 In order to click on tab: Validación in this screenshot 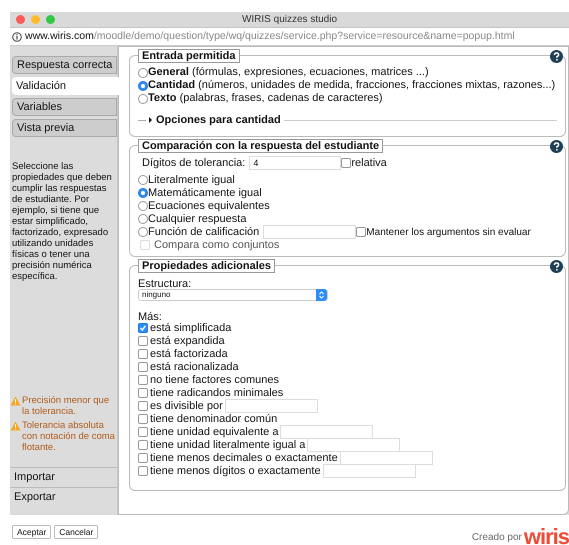, I will do `click(65, 86)`.